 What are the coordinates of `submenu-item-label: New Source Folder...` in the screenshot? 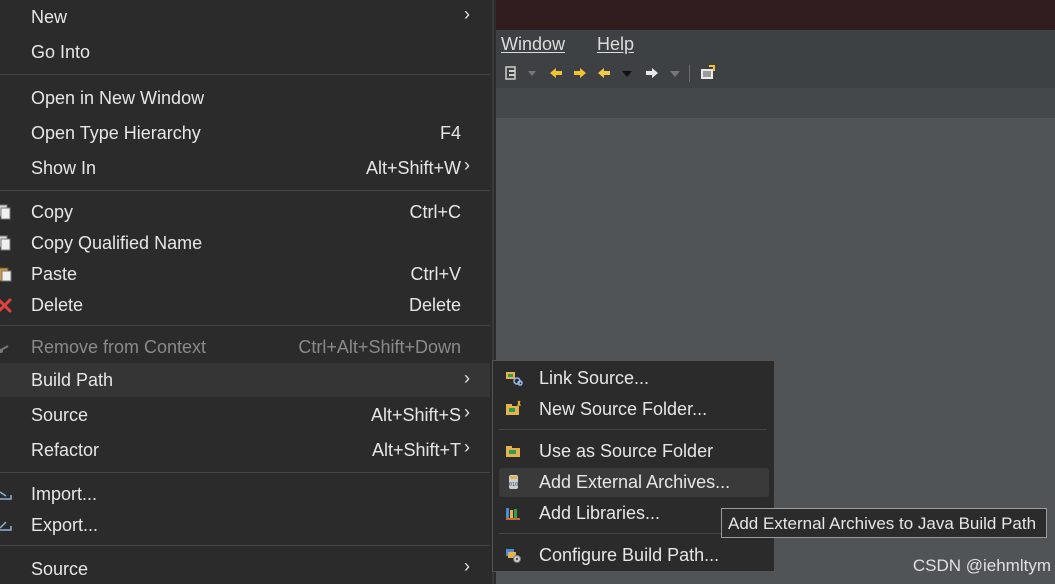 It's located at (623, 409).